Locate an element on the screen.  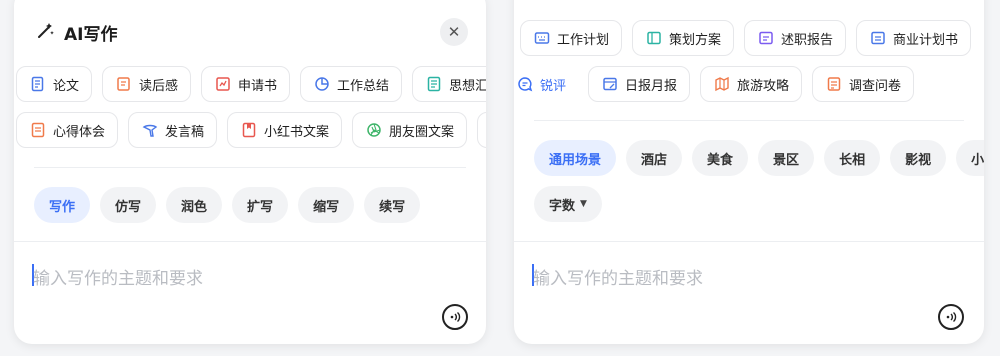
map-icon is located at coordinates (722, 84).